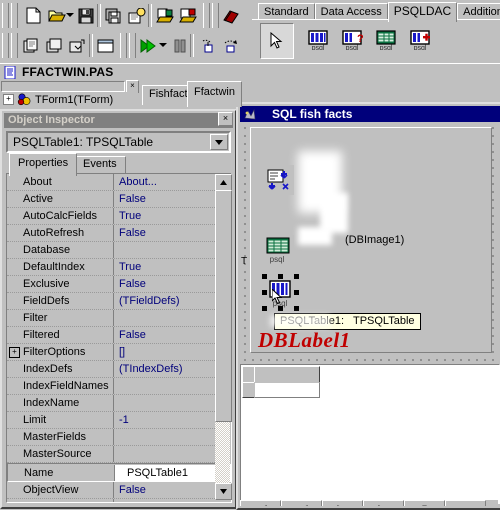 The height and width of the screenshot is (510, 500). I want to click on property-grid-scrollbar, so click(223, 337).